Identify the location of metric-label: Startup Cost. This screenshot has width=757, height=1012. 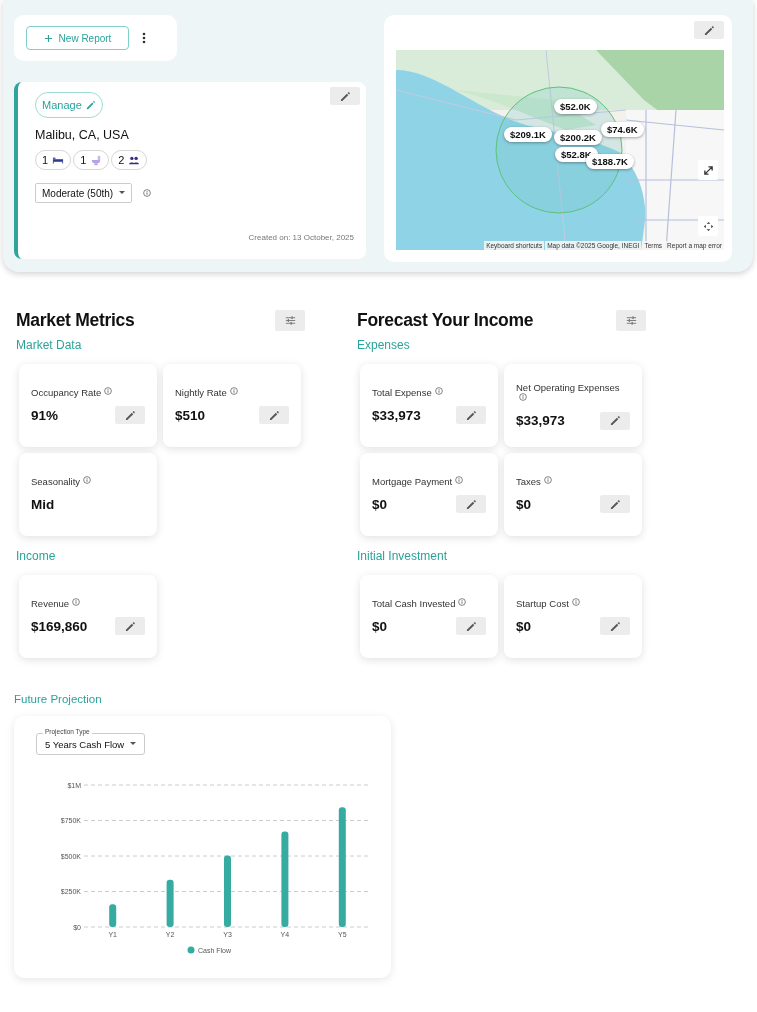
(542, 603).